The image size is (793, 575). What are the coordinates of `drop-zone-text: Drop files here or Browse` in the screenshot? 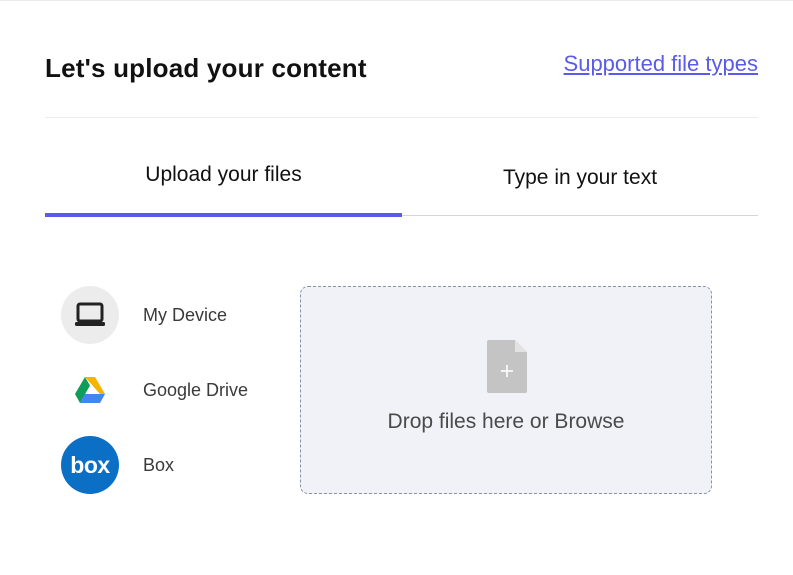 It's located at (506, 421).